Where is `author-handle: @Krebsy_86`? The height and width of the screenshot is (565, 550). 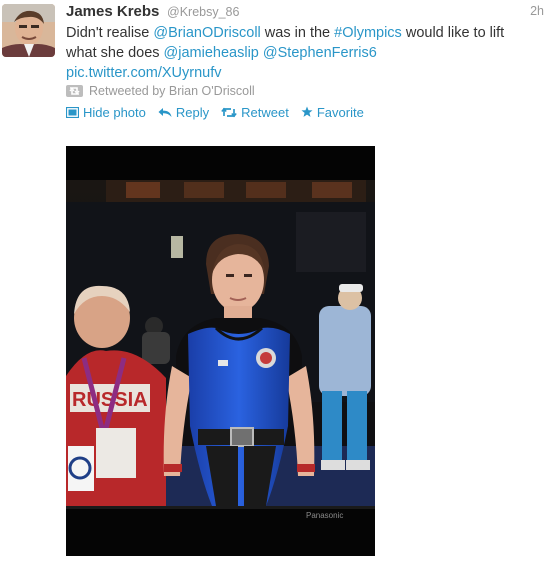
author-handle: @Krebsy_86 is located at coordinates (203, 12).